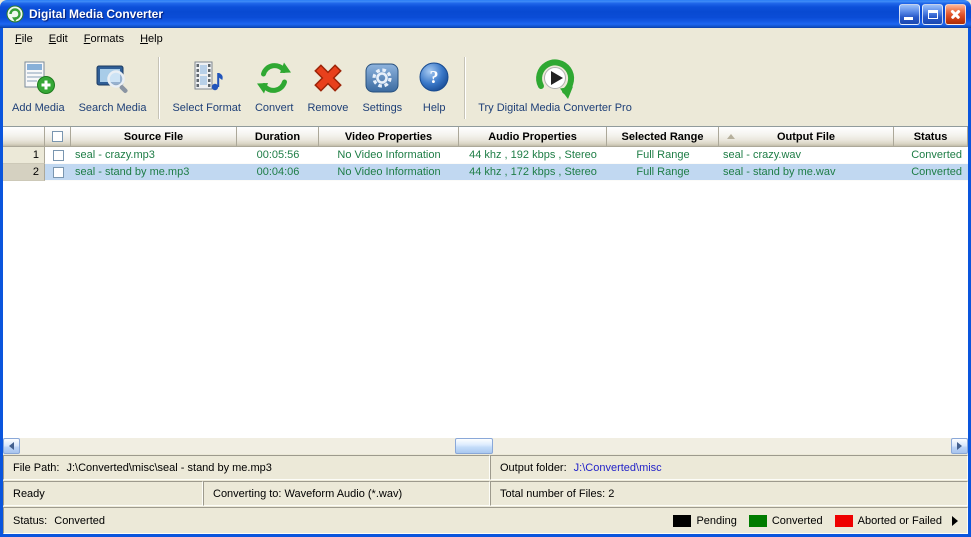  I want to click on search-media-icon, so click(113, 78).